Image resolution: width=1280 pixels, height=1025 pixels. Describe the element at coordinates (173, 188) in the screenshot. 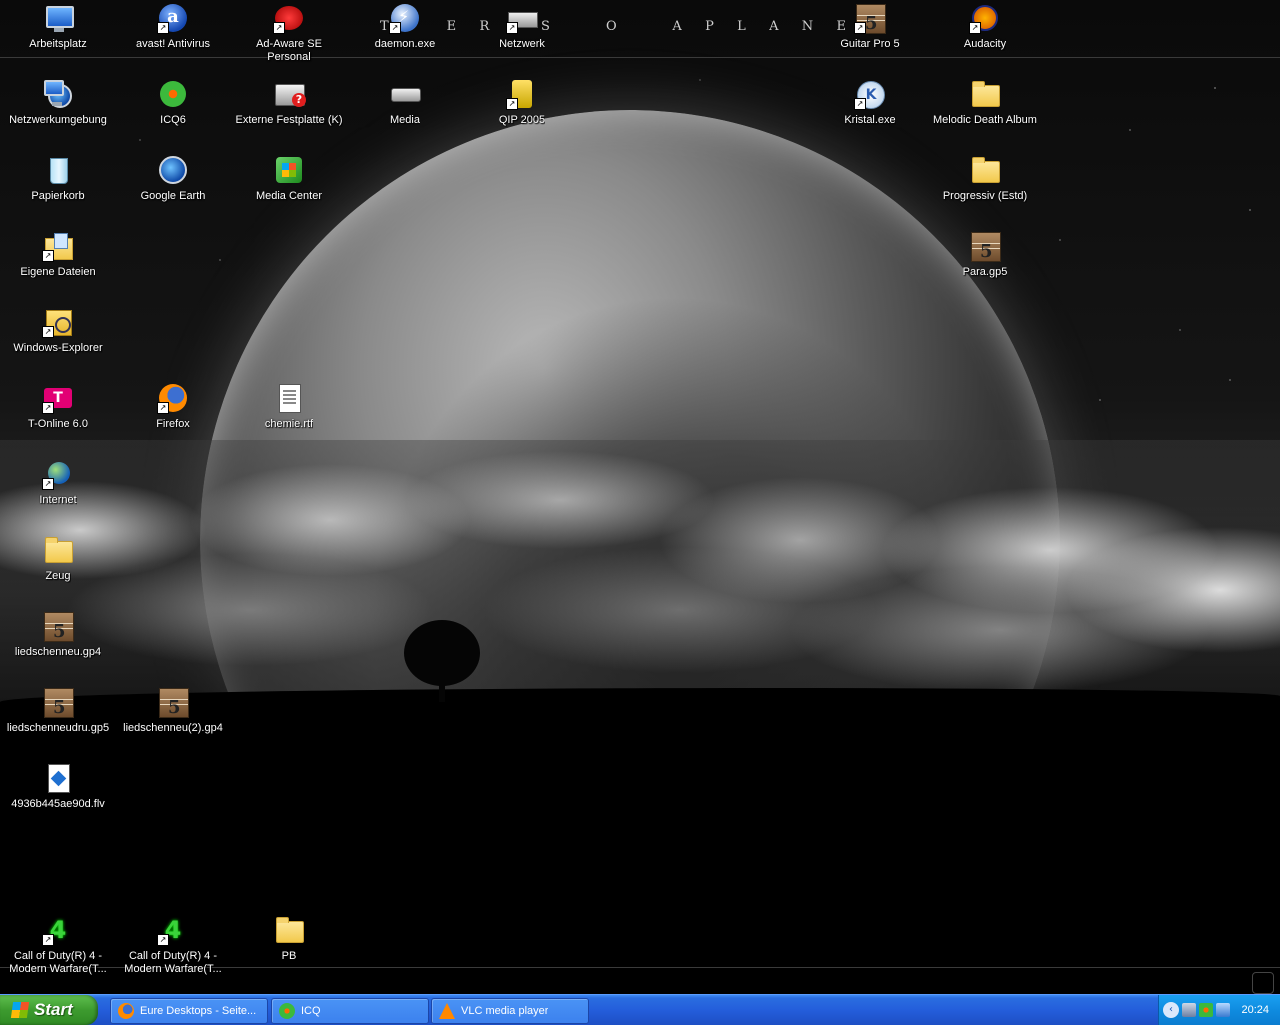

I see `desktop-icon-google-earth: Google Earth` at that location.